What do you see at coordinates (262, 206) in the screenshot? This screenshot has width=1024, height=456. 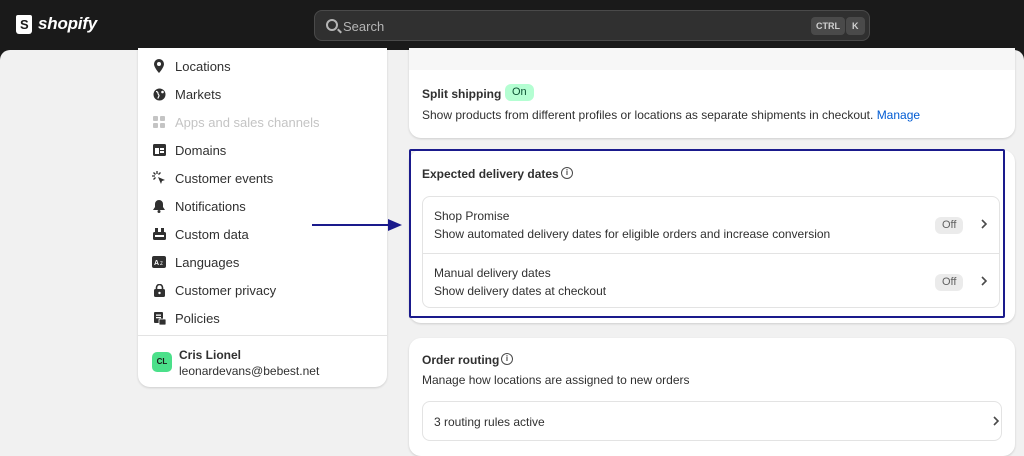 I see `sidebar-item-notifications: Notifications` at bounding box center [262, 206].